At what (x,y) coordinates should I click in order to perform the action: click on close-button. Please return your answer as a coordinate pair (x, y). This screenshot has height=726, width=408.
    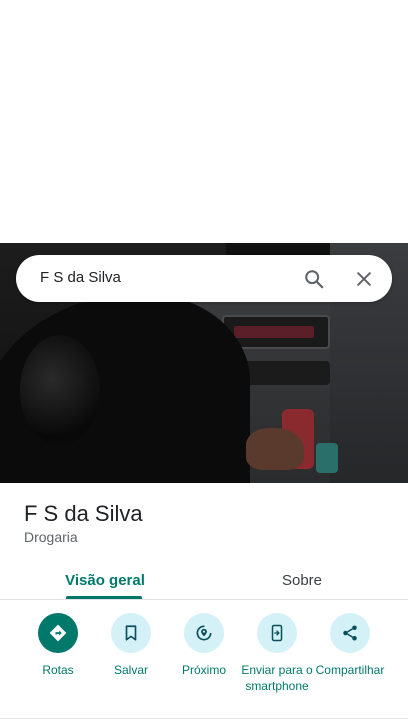
    Looking at the image, I should click on (364, 279).